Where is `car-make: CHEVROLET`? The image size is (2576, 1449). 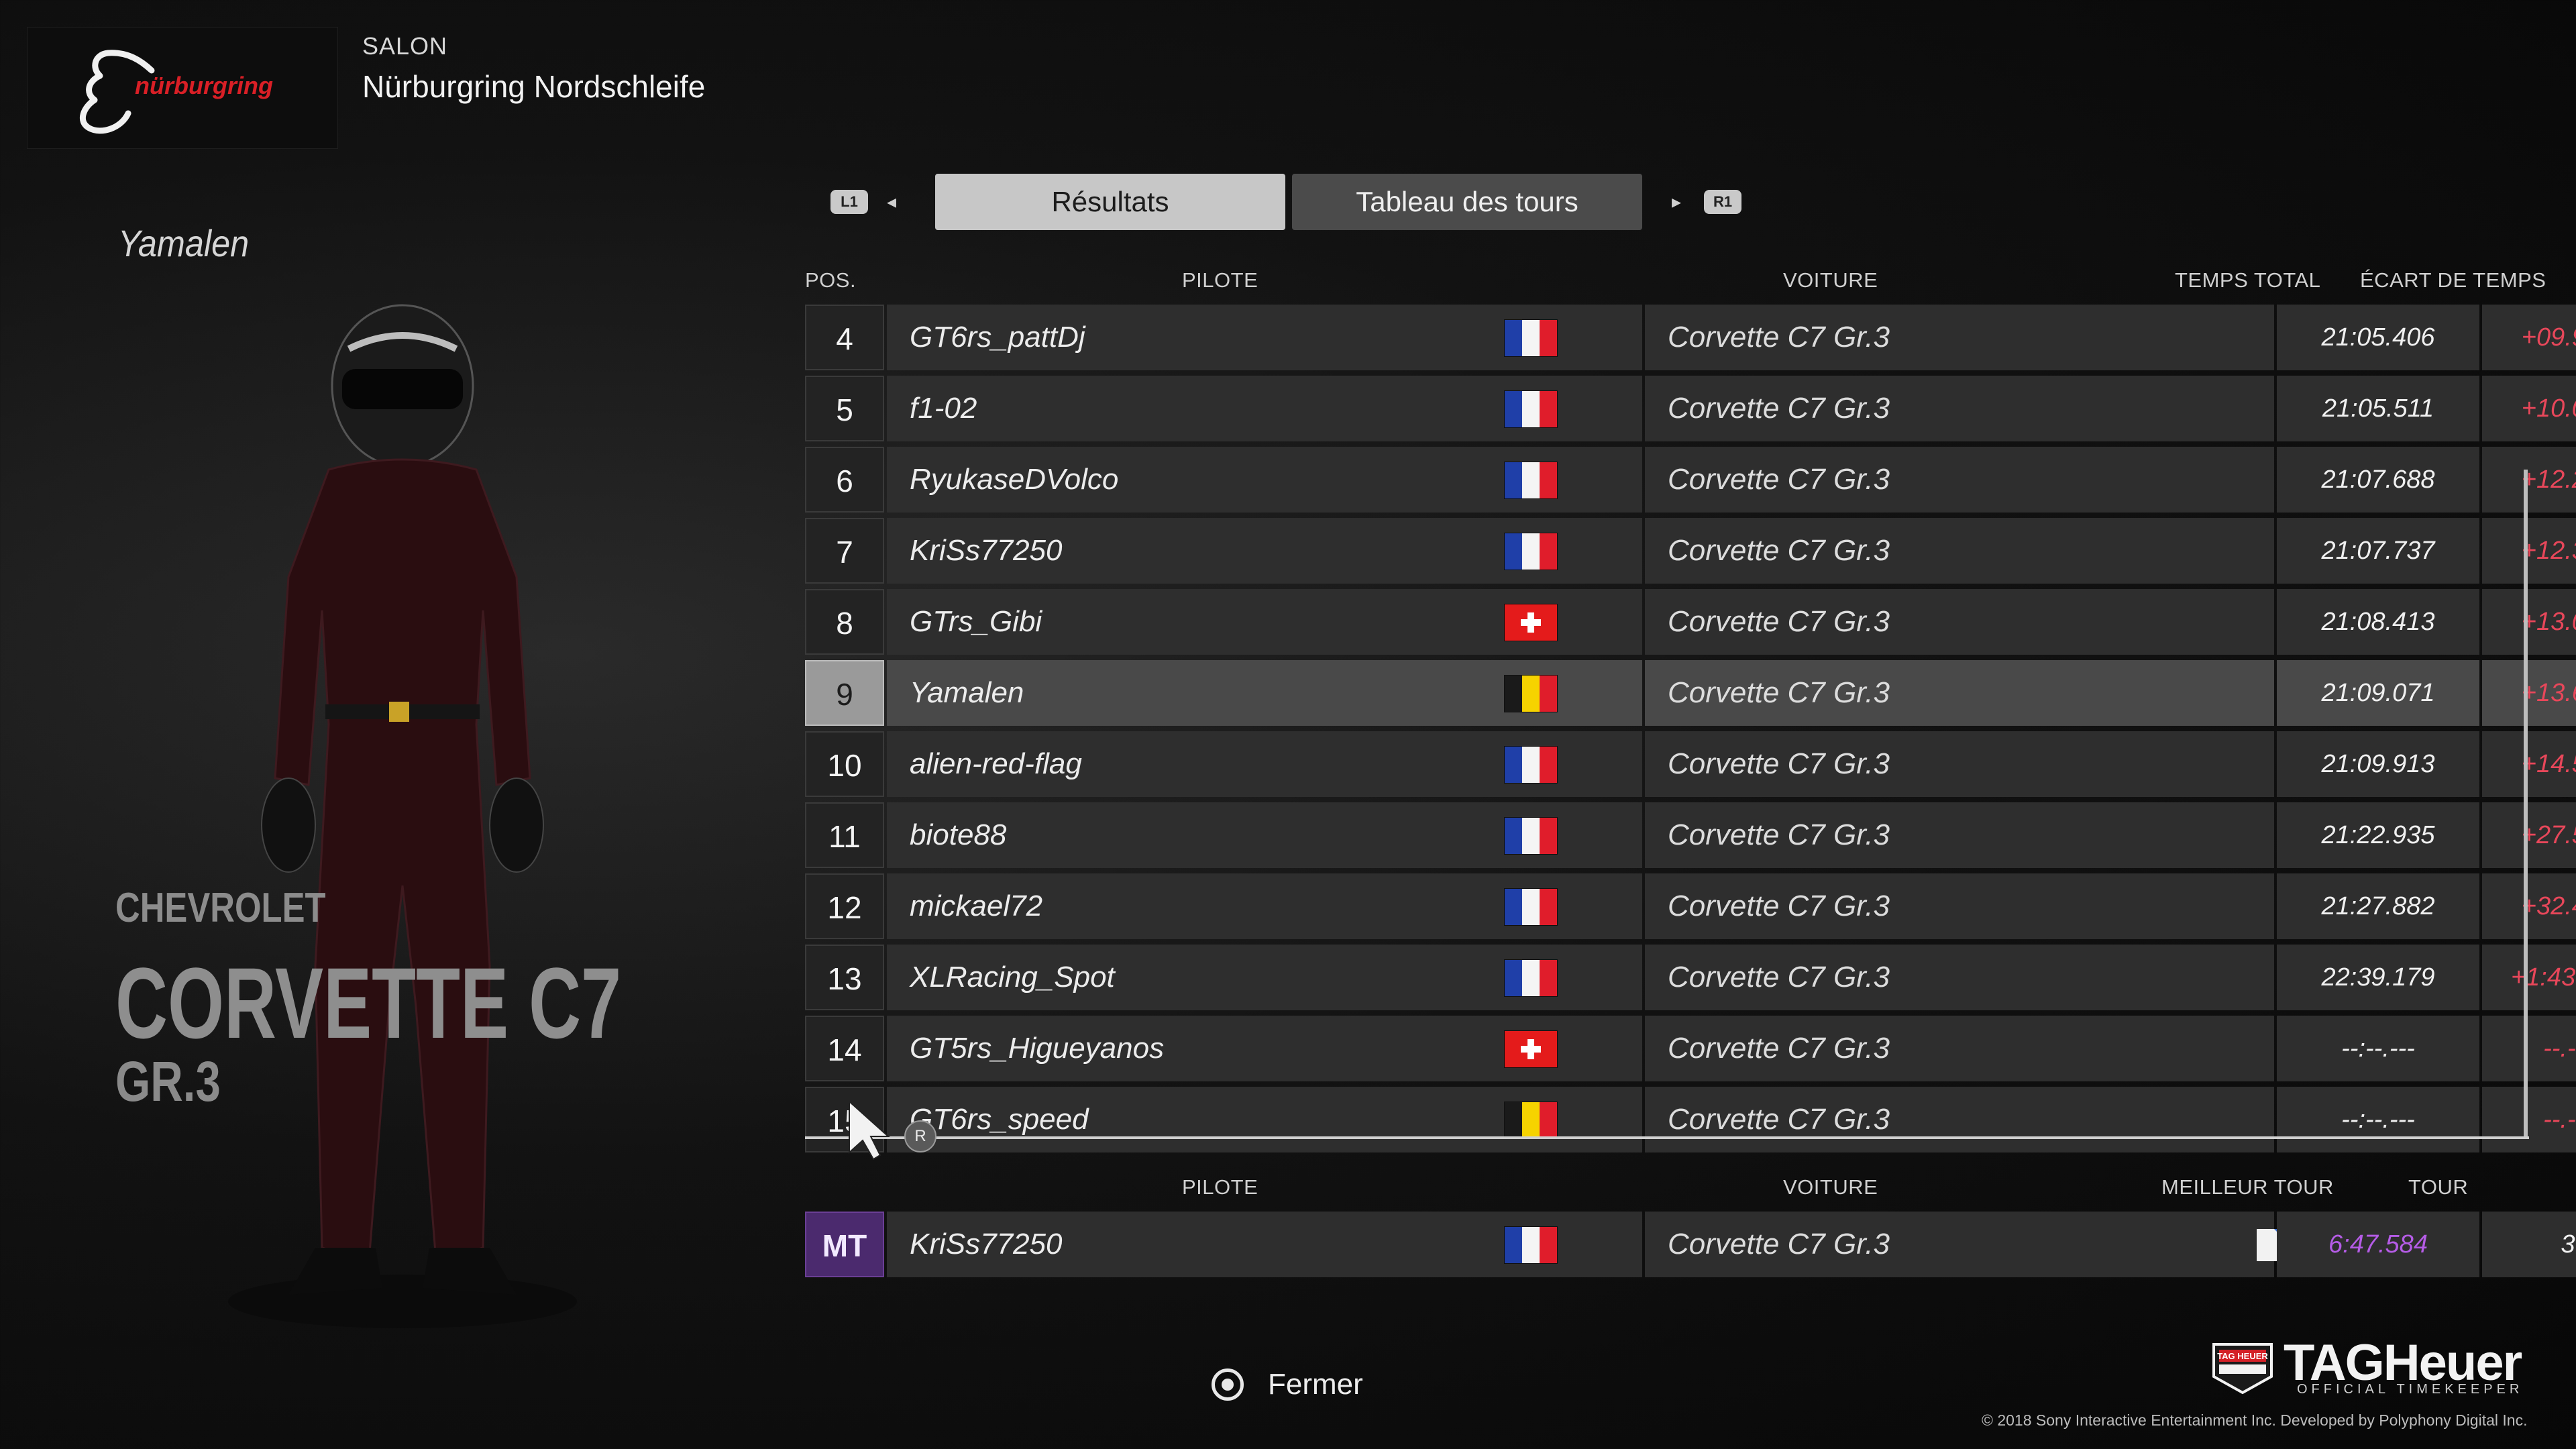
car-make: CHEVROLET is located at coordinates (220, 908).